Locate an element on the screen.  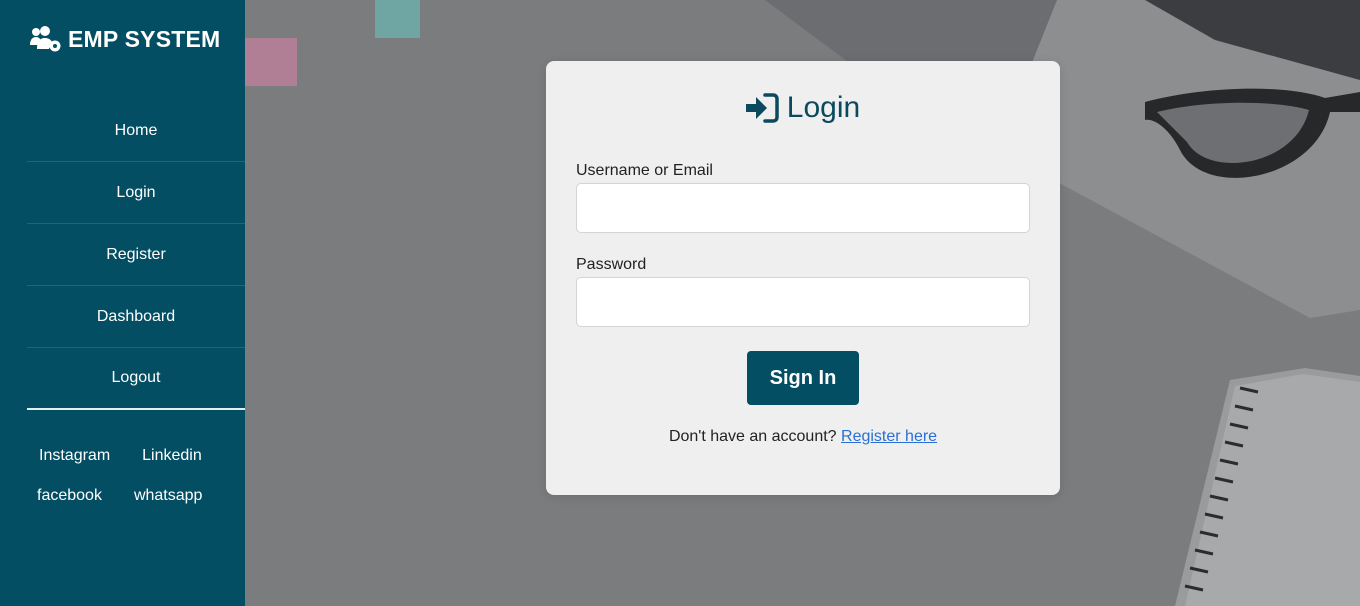
brand-name: EMP SYSTEM is located at coordinates (144, 38).